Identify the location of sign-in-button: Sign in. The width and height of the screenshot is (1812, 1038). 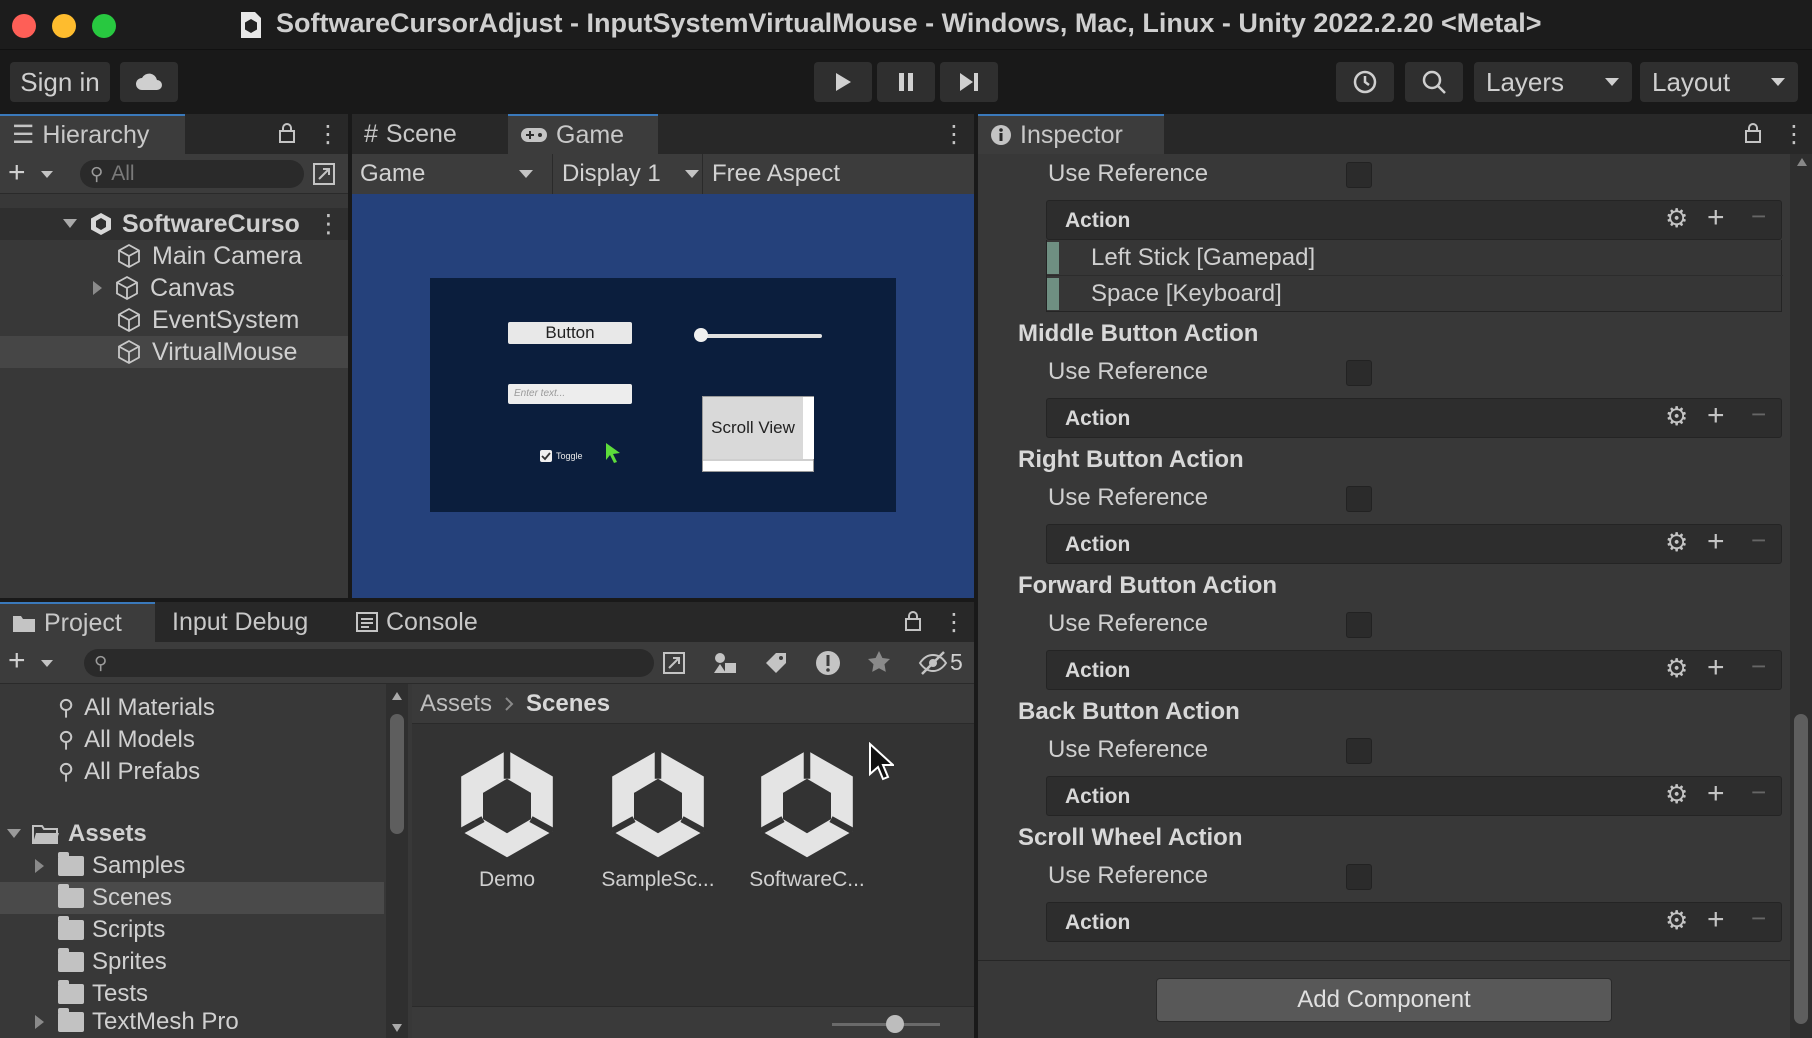
(60, 82).